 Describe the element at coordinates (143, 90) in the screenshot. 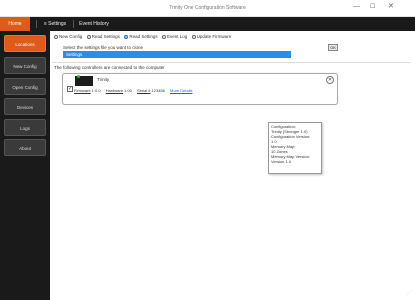

I see `serial-label: Serial #` at that location.